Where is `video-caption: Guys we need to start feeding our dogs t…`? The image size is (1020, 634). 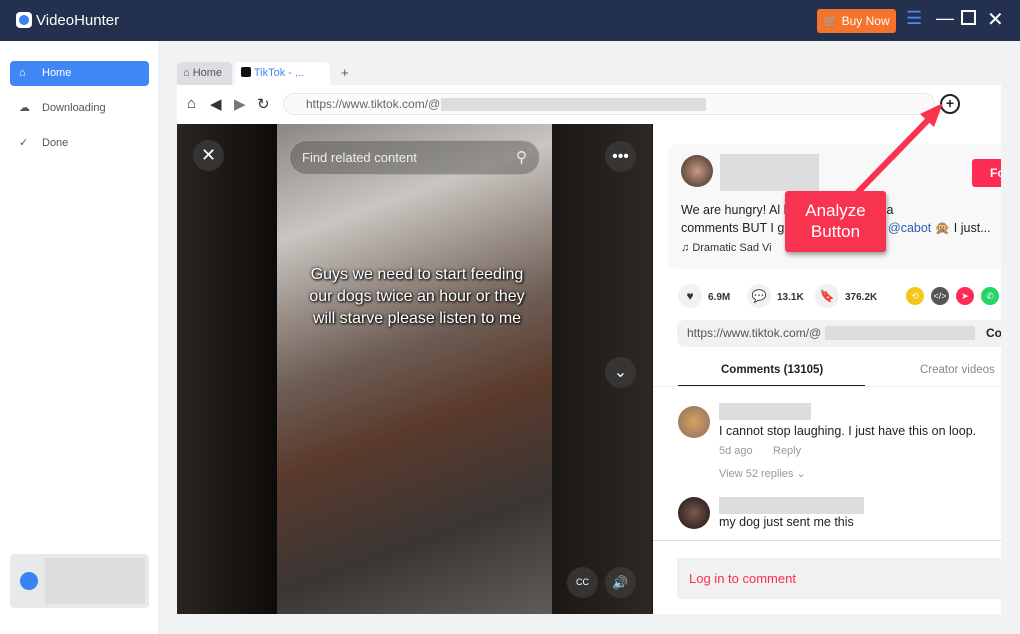
video-caption: Guys we need to start feeding our dogs t… is located at coordinates (417, 296).